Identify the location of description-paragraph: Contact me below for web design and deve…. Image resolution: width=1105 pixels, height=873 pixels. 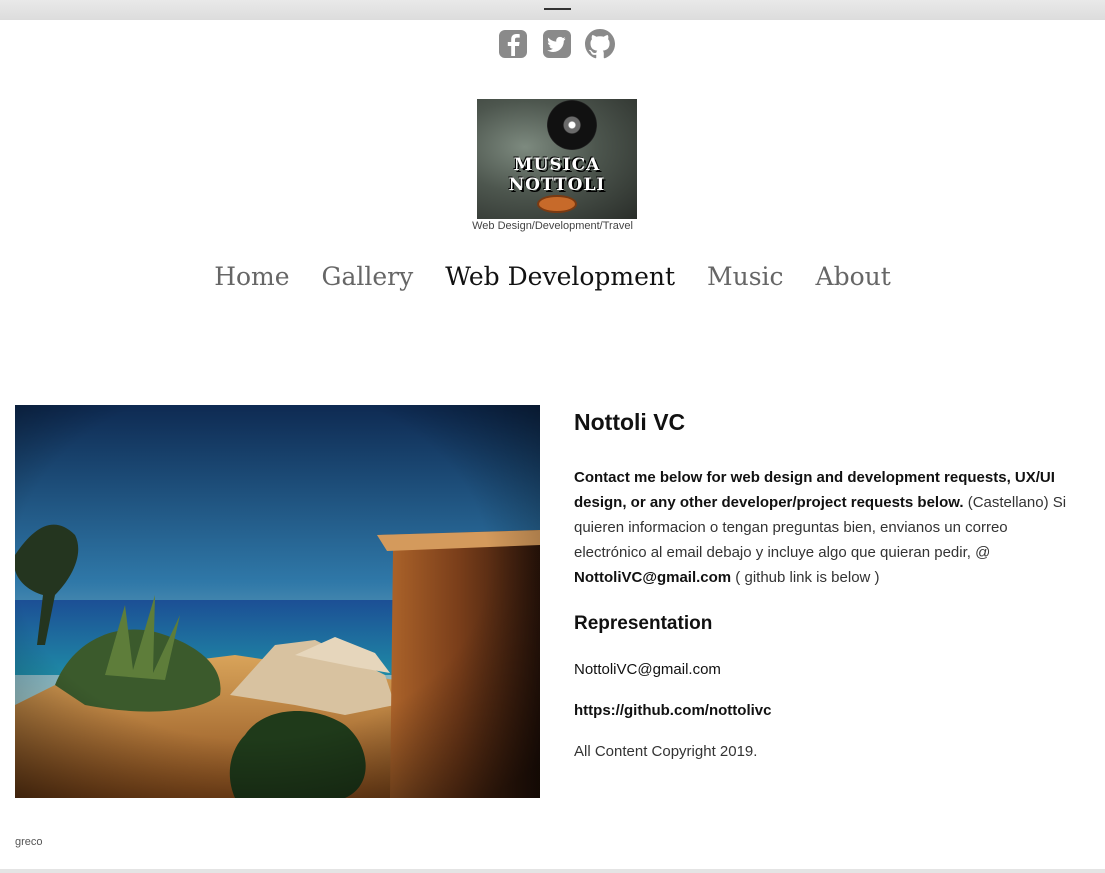
(829, 527).